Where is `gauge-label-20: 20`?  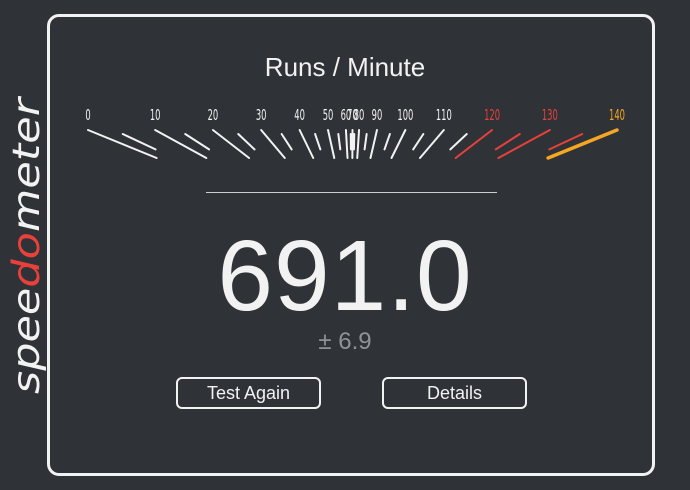 gauge-label-20: 20 is located at coordinates (213, 115).